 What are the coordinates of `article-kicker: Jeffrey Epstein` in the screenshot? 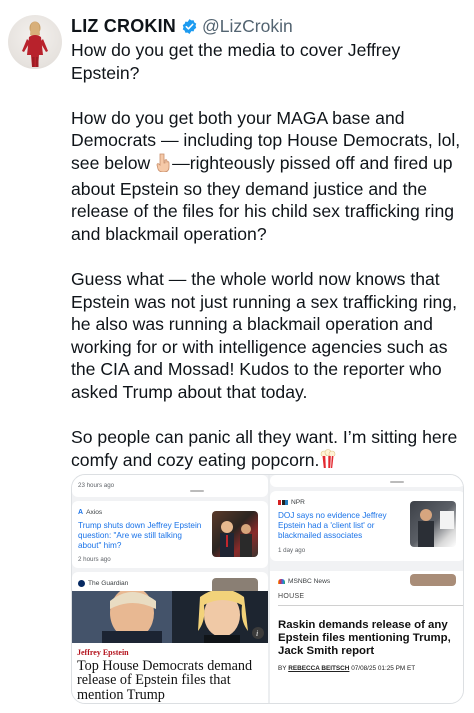 It's located at (103, 652).